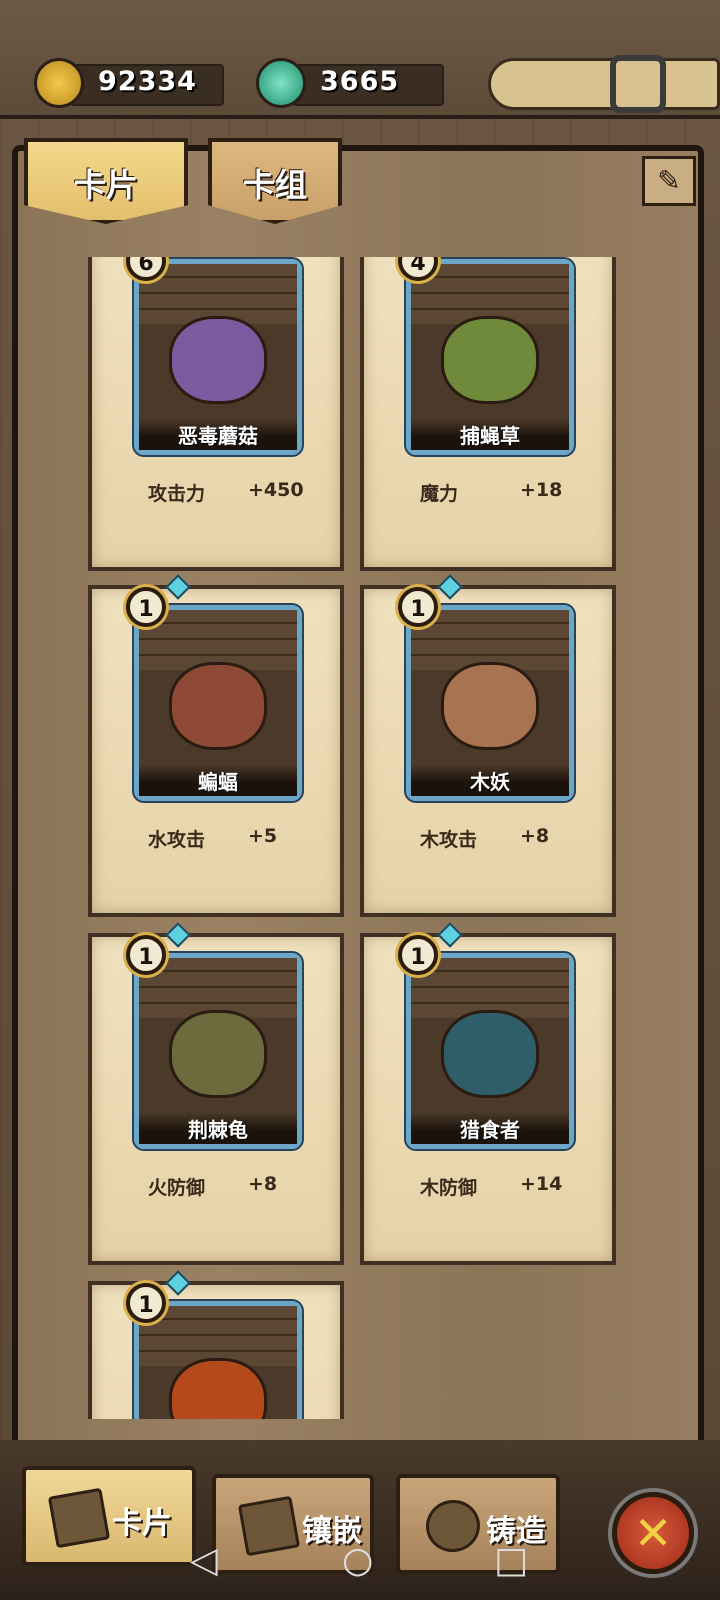 This screenshot has width=720, height=1600. I want to click on card-frame: 恶毒蘑菇, so click(218, 357).